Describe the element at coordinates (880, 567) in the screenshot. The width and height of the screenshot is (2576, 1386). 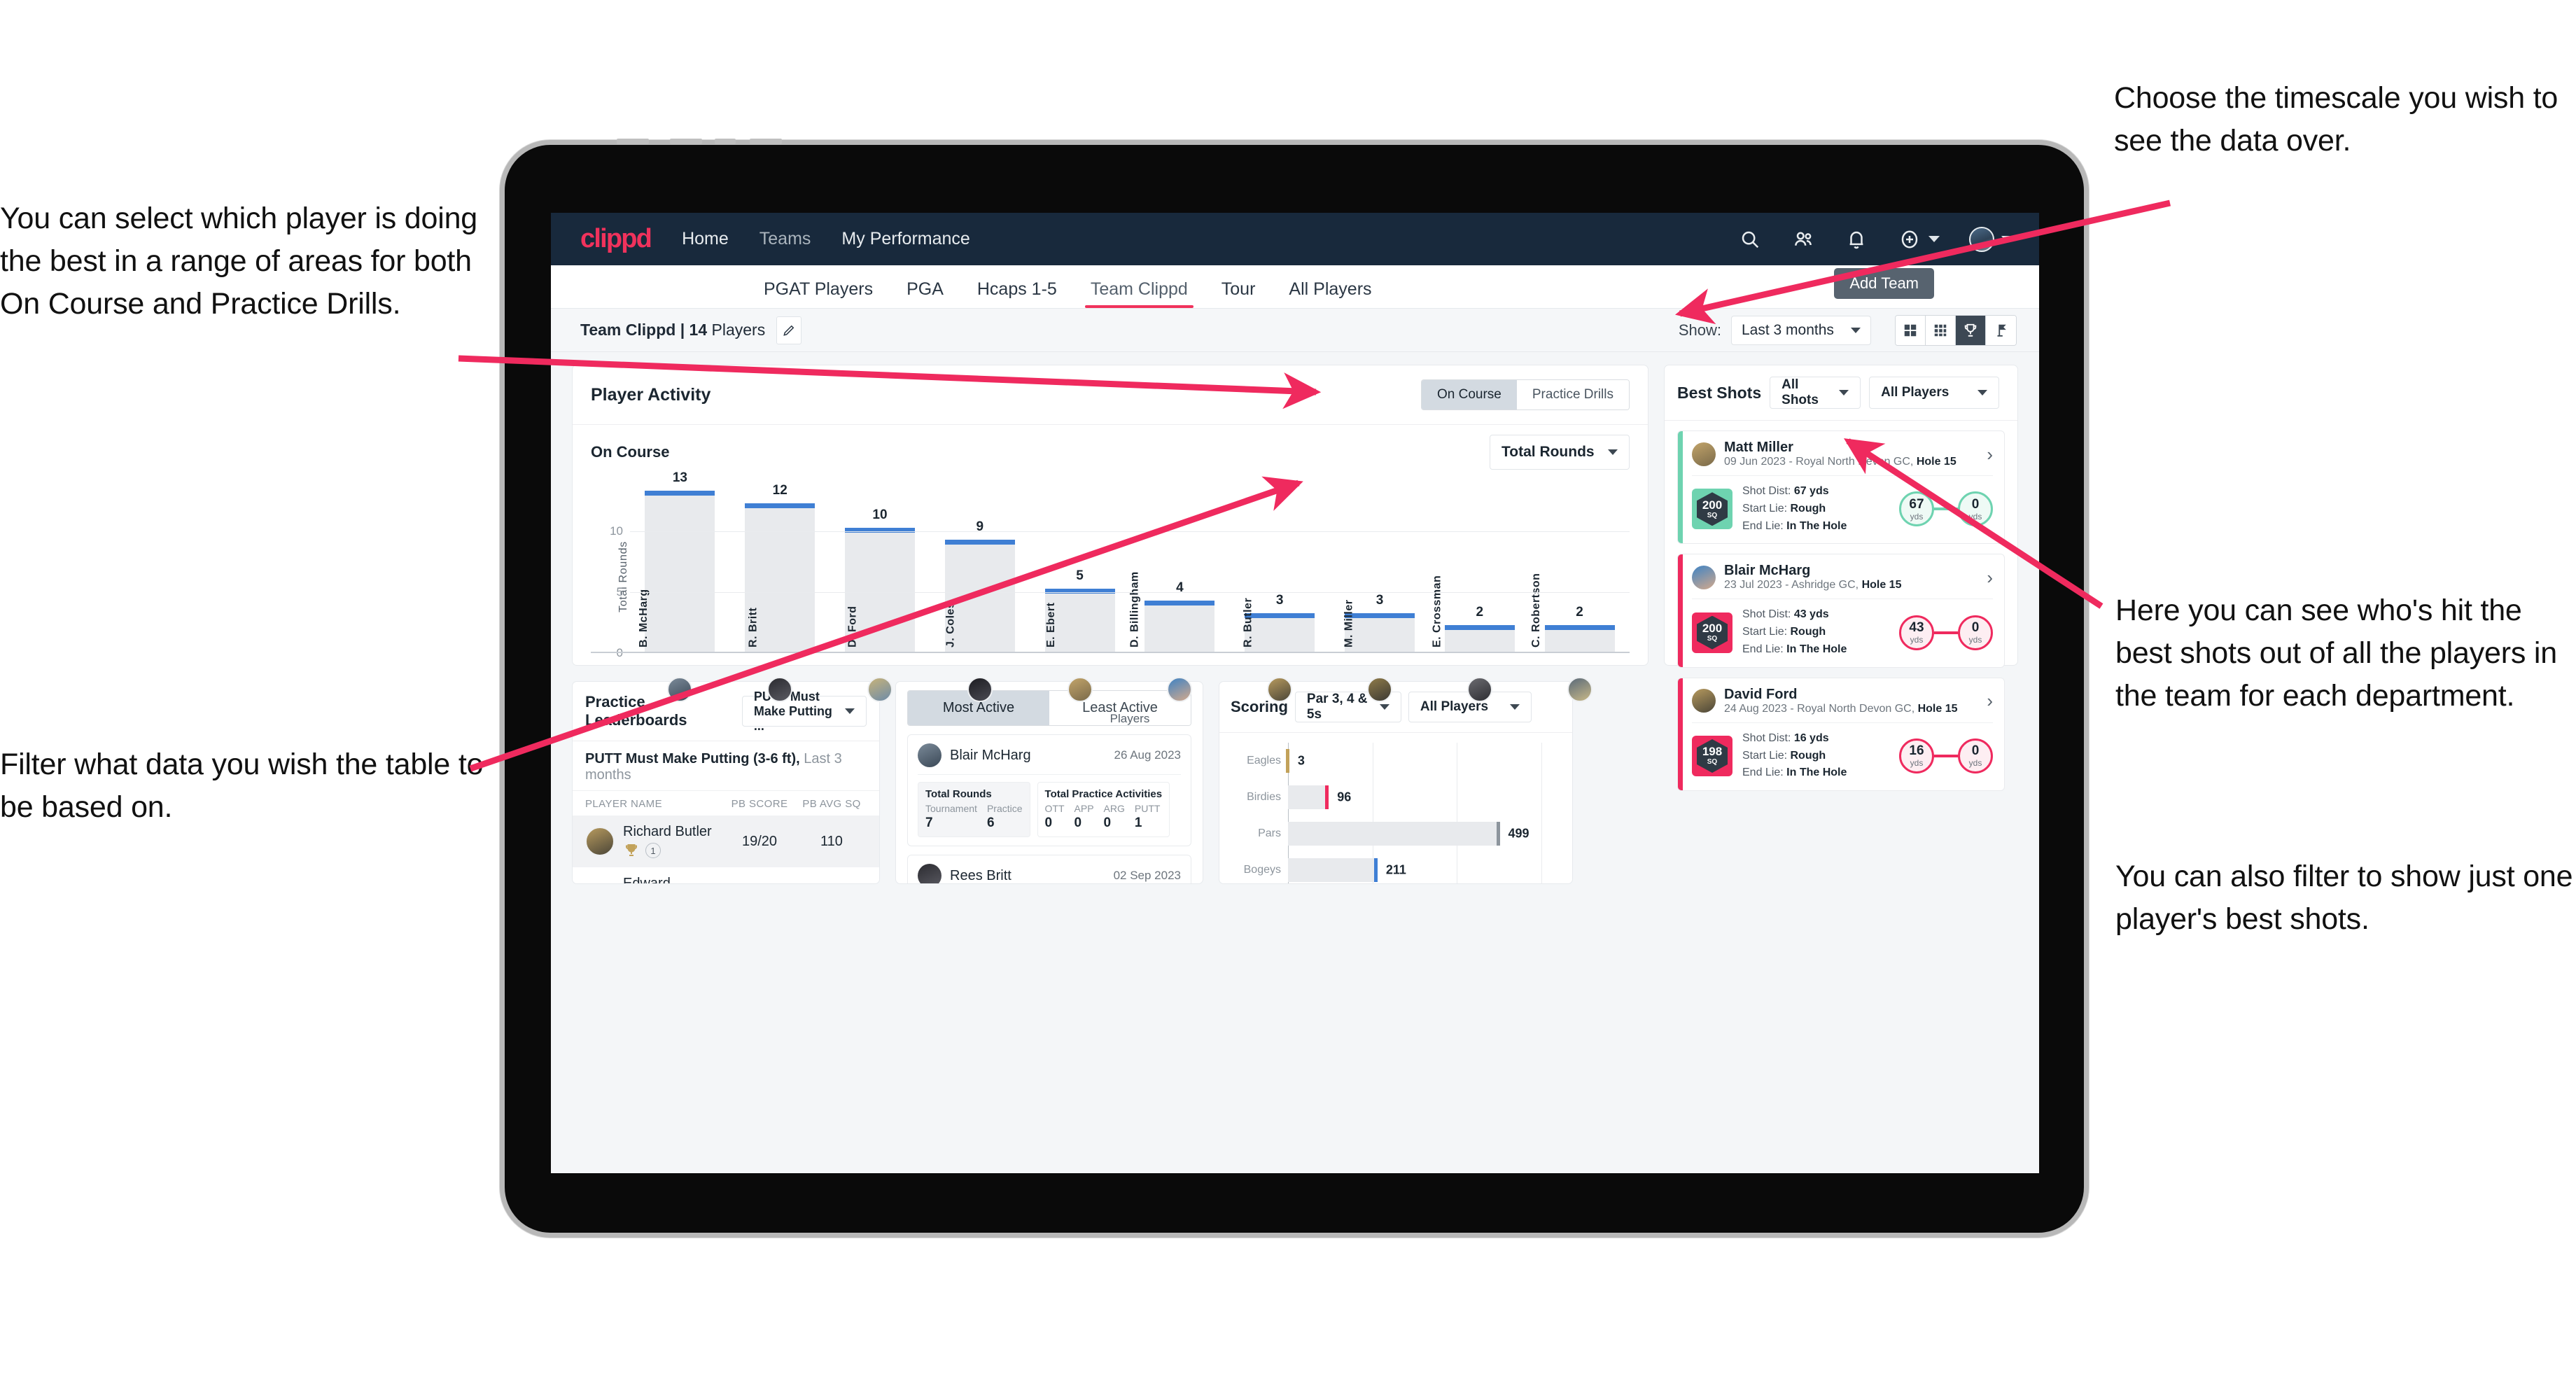
I see `chart-bar-slot: 10 D. Ford` at that location.